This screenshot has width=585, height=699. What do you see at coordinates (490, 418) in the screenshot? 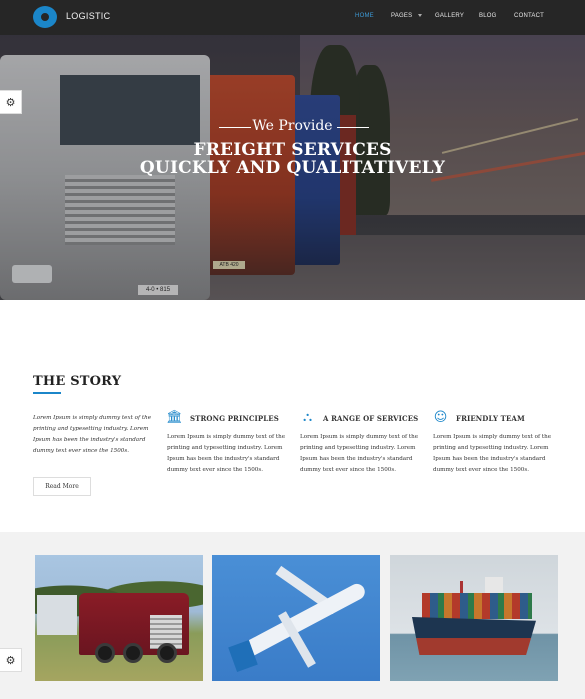
I see `feature-title: FRIENDLY TEAM` at bounding box center [490, 418].